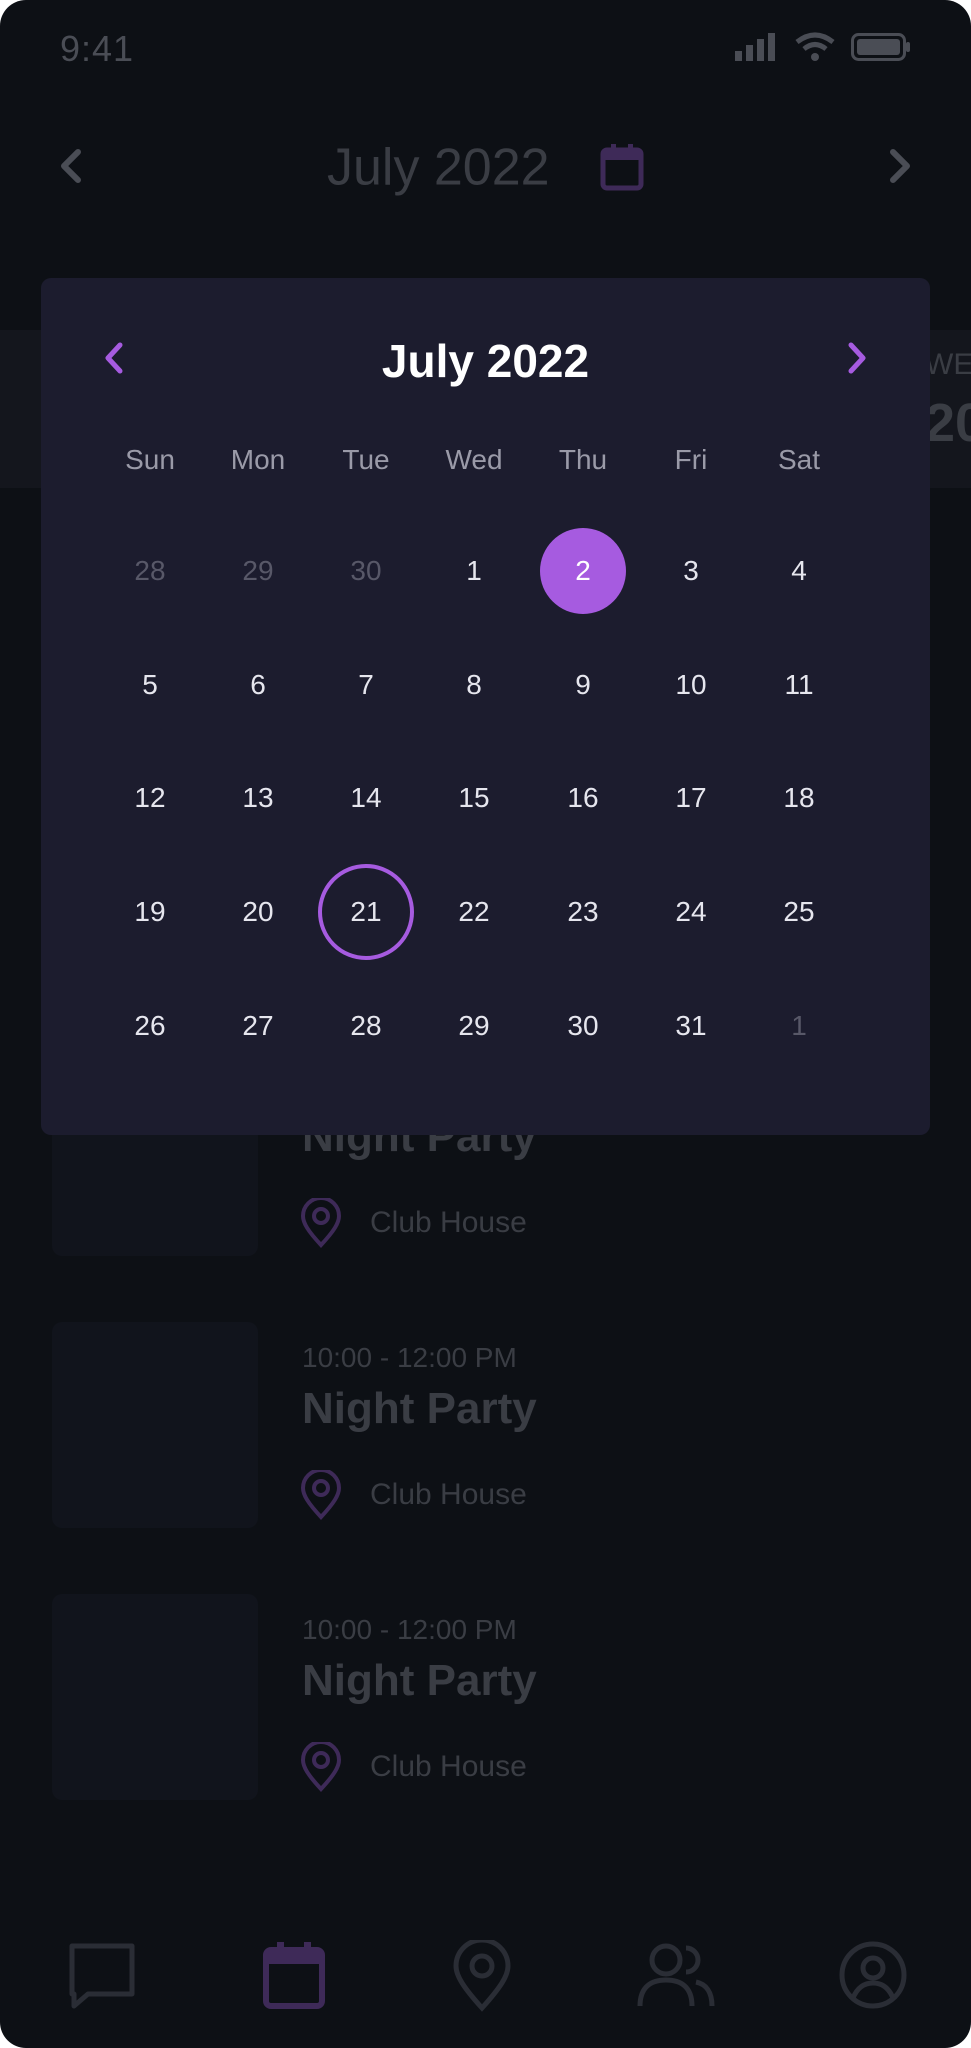 Image resolution: width=971 pixels, height=2048 pixels. I want to click on week-day-number: 20, so click(948, 423).